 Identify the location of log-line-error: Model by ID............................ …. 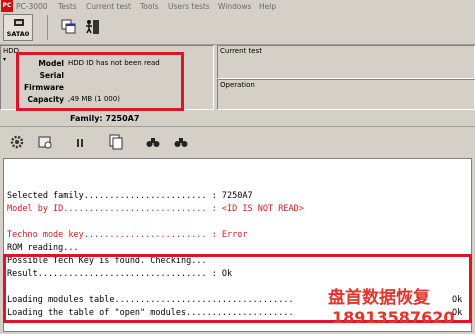
(155, 209).